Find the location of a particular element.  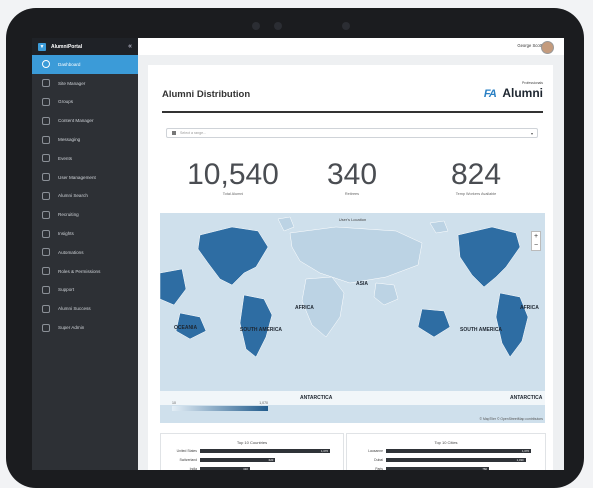

top-bar: George Scott is located at coordinates (351, 47).